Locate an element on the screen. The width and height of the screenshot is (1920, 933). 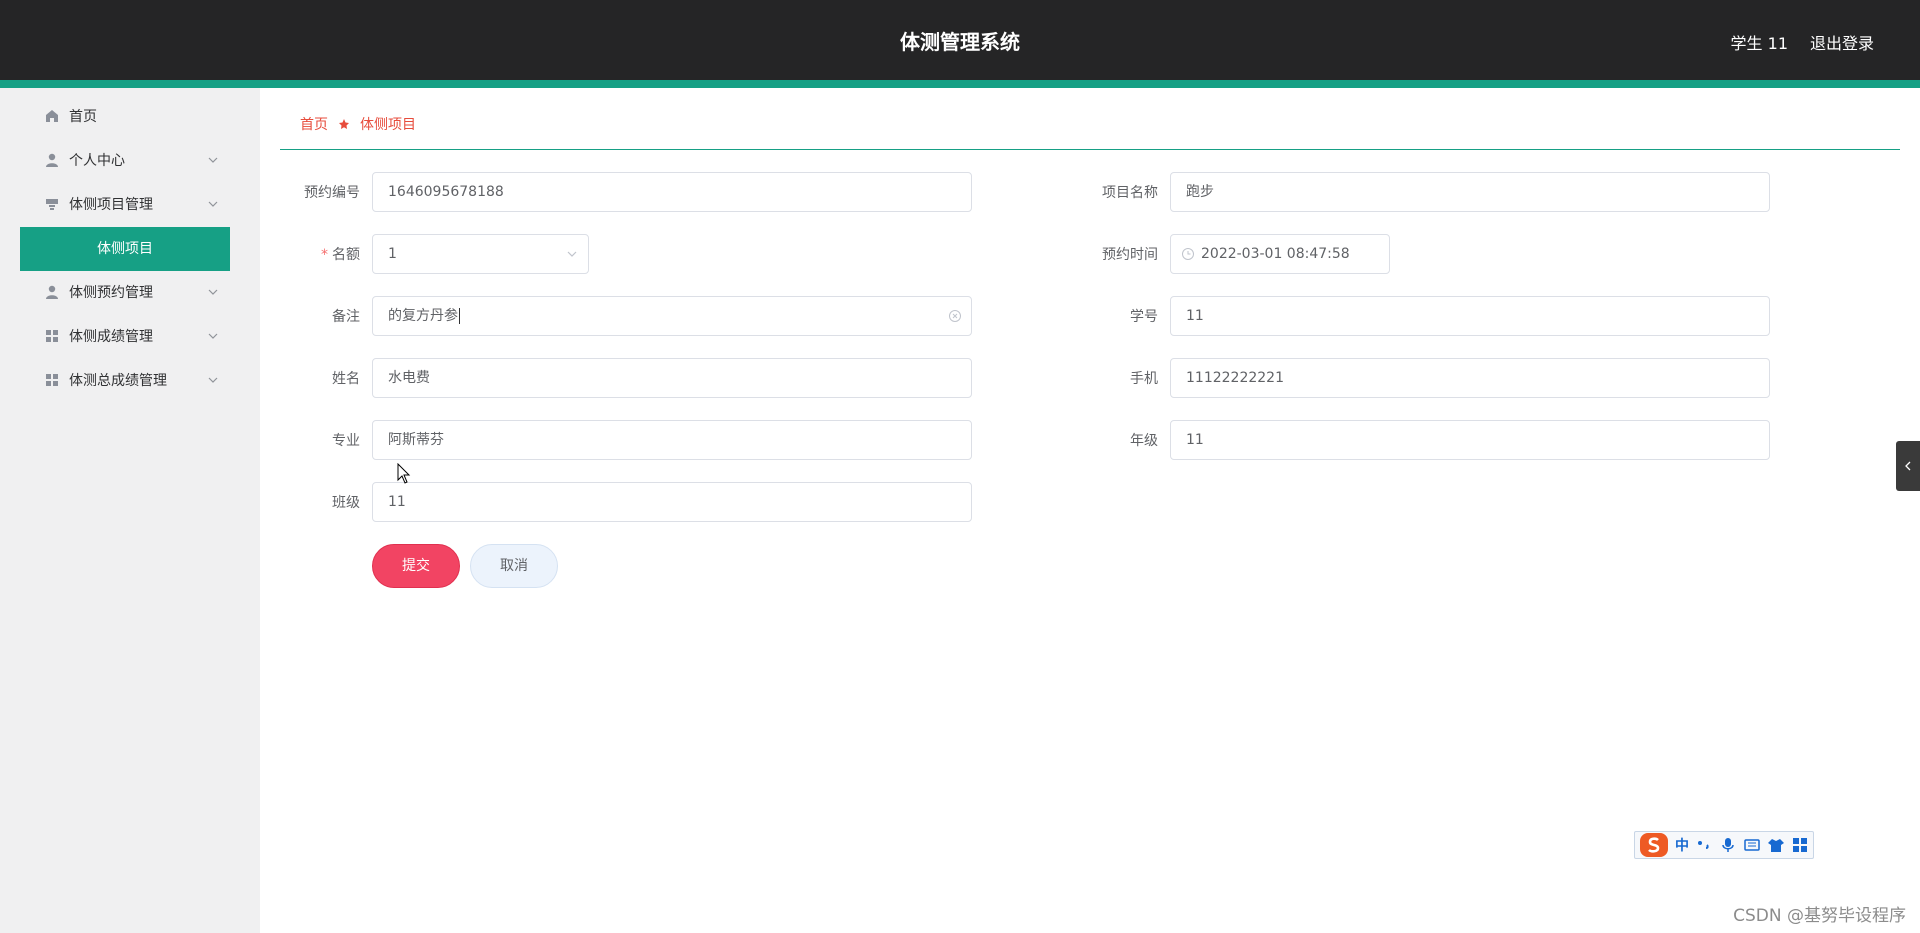
quota-value: 1 is located at coordinates (392, 254).